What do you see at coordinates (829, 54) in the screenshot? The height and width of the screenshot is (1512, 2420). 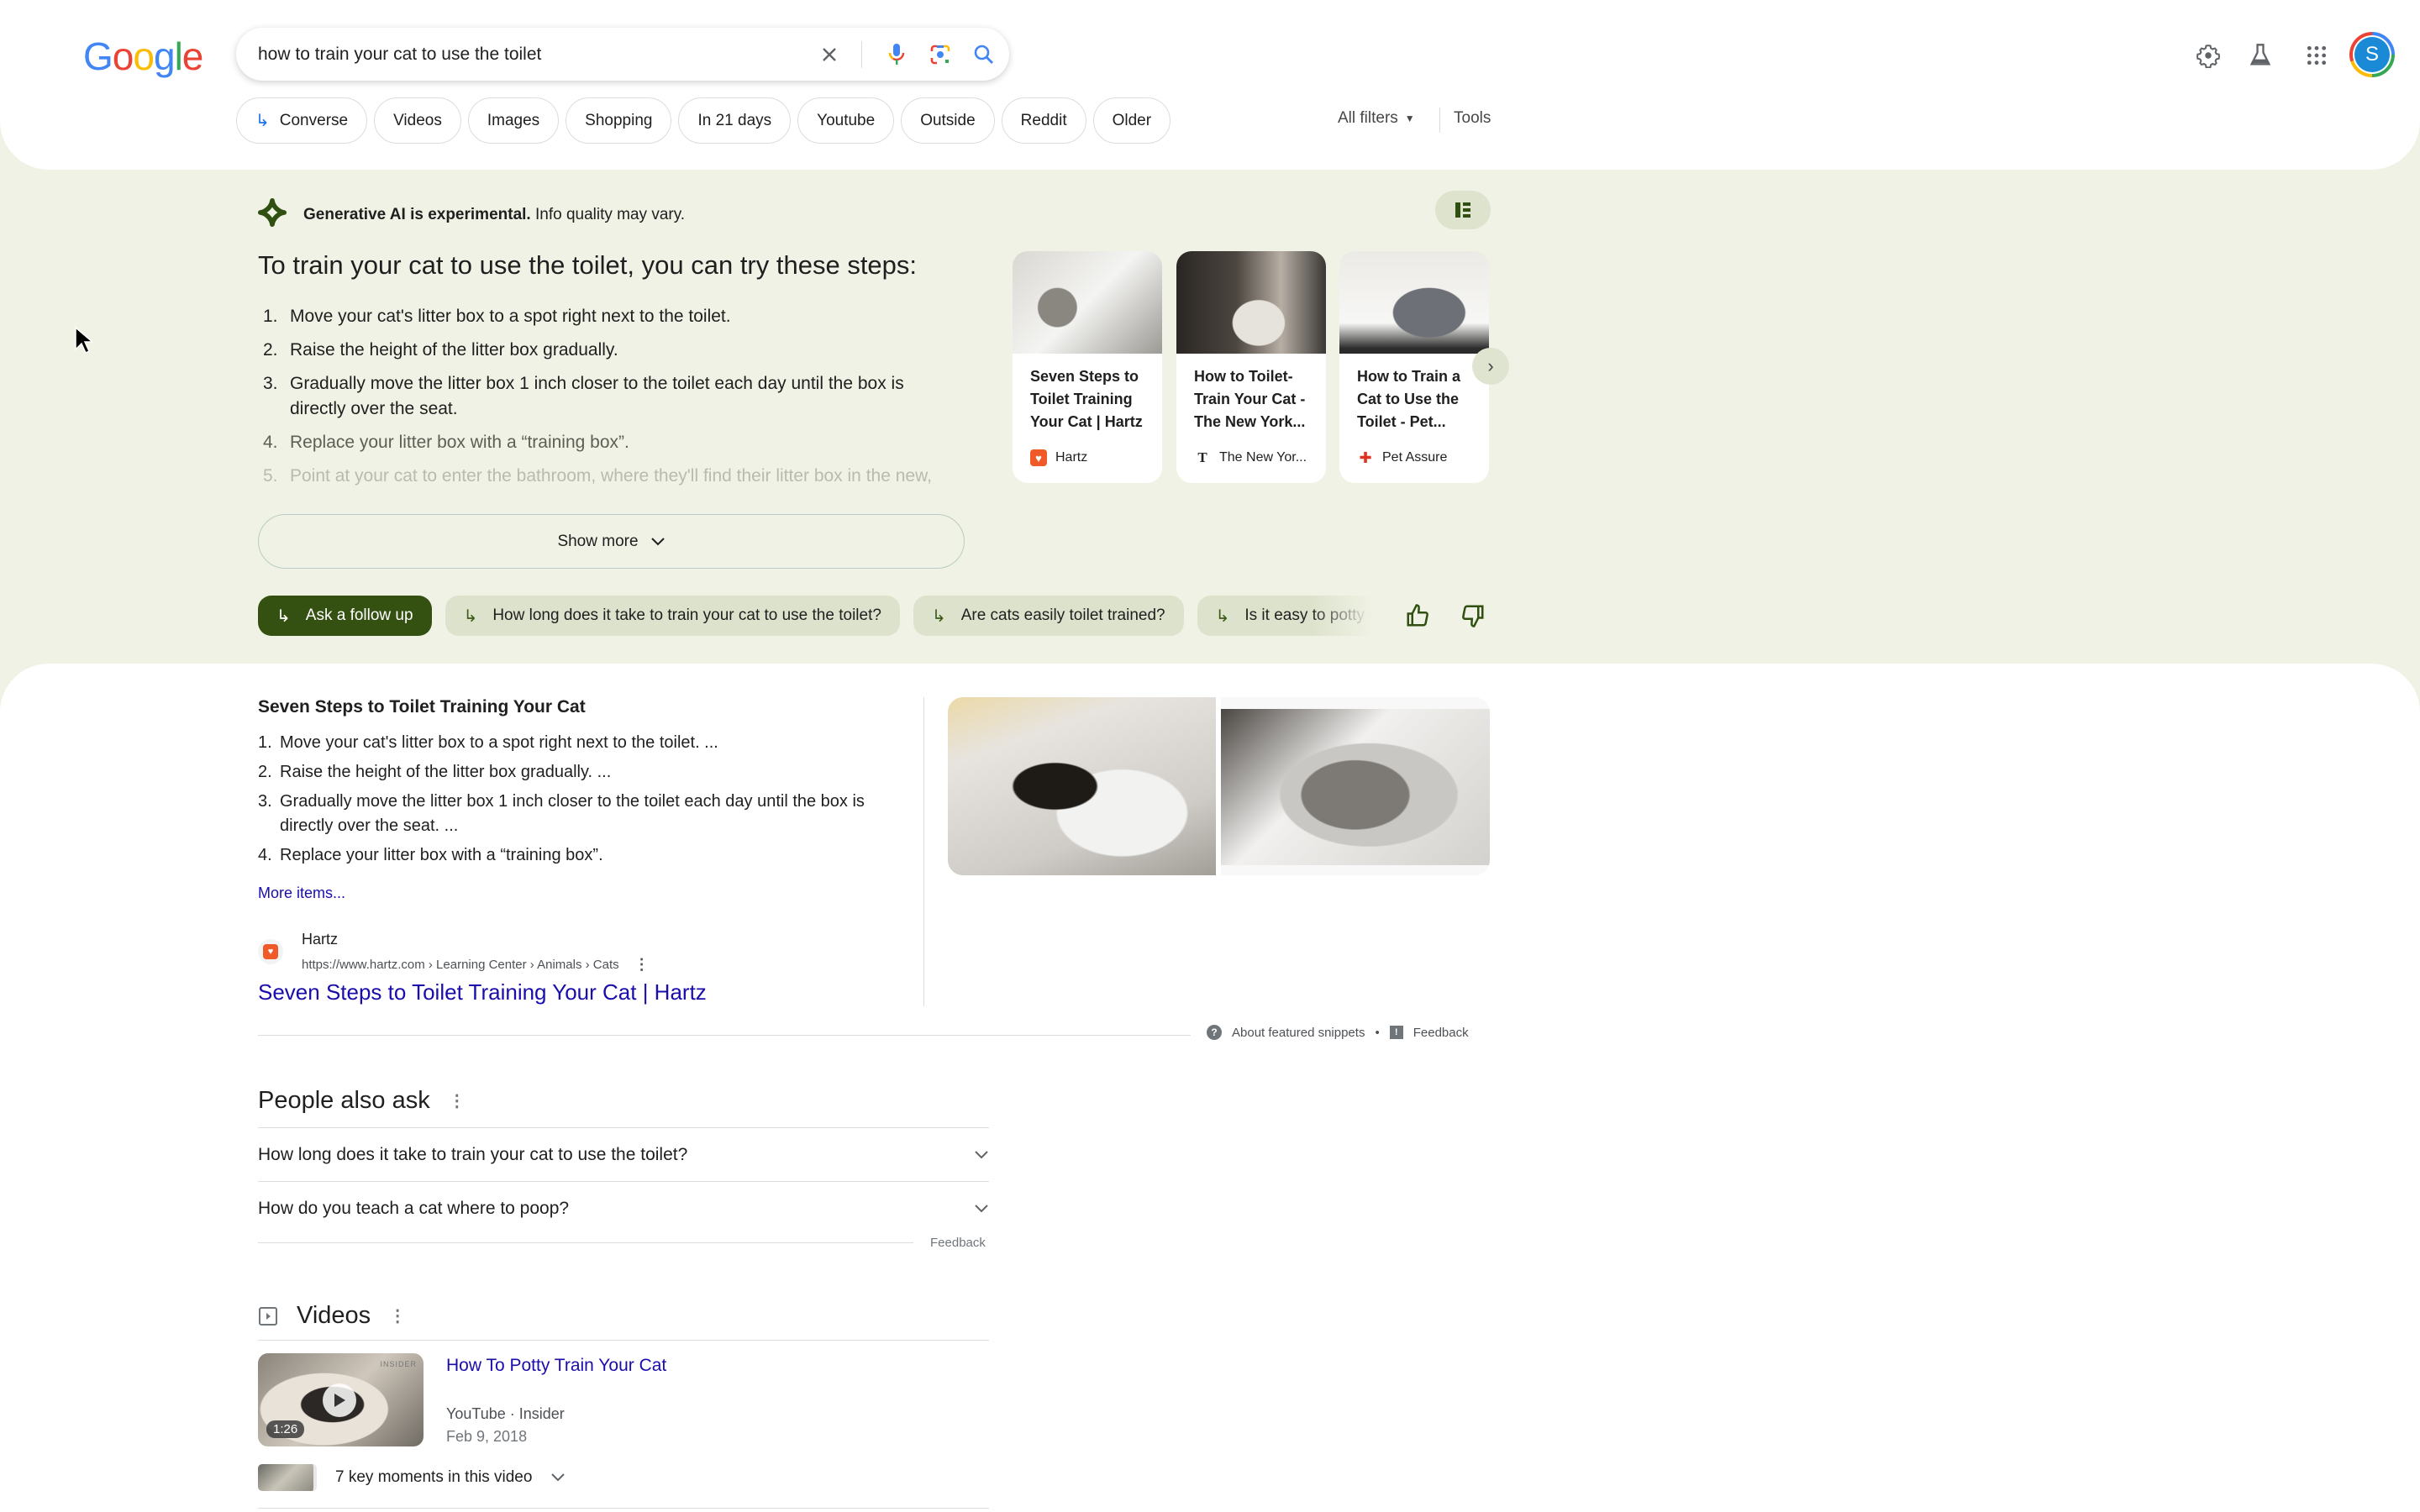 I see `close-icon` at bounding box center [829, 54].